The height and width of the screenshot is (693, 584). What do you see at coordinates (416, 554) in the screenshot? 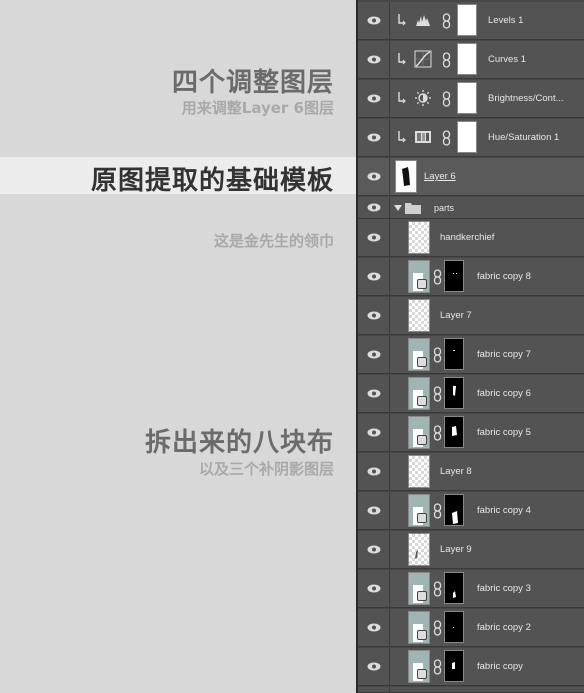
I see `shadow-stroke-shape` at bounding box center [416, 554].